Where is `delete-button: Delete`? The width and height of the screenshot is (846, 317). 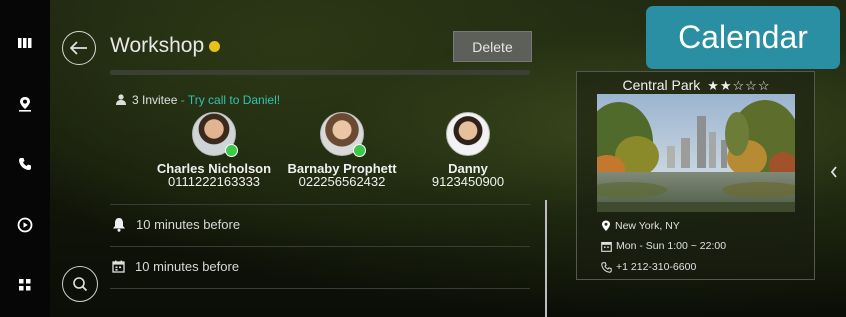
delete-button: Delete is located at coordinates (492, 46).